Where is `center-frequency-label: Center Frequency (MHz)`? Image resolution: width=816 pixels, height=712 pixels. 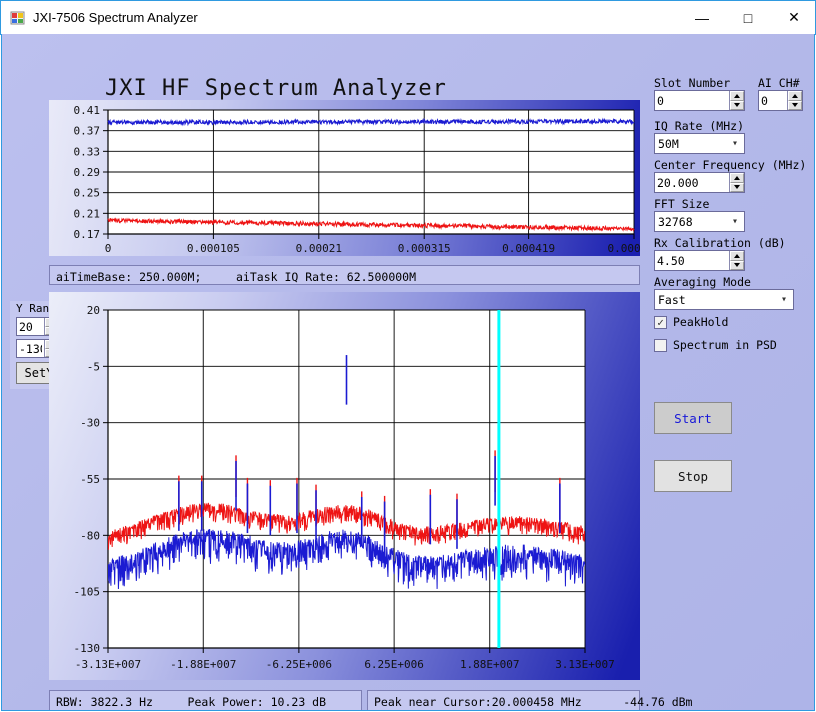 center-frequency-label: Center Frequency (MHz) is located at coordinates (730, 165).